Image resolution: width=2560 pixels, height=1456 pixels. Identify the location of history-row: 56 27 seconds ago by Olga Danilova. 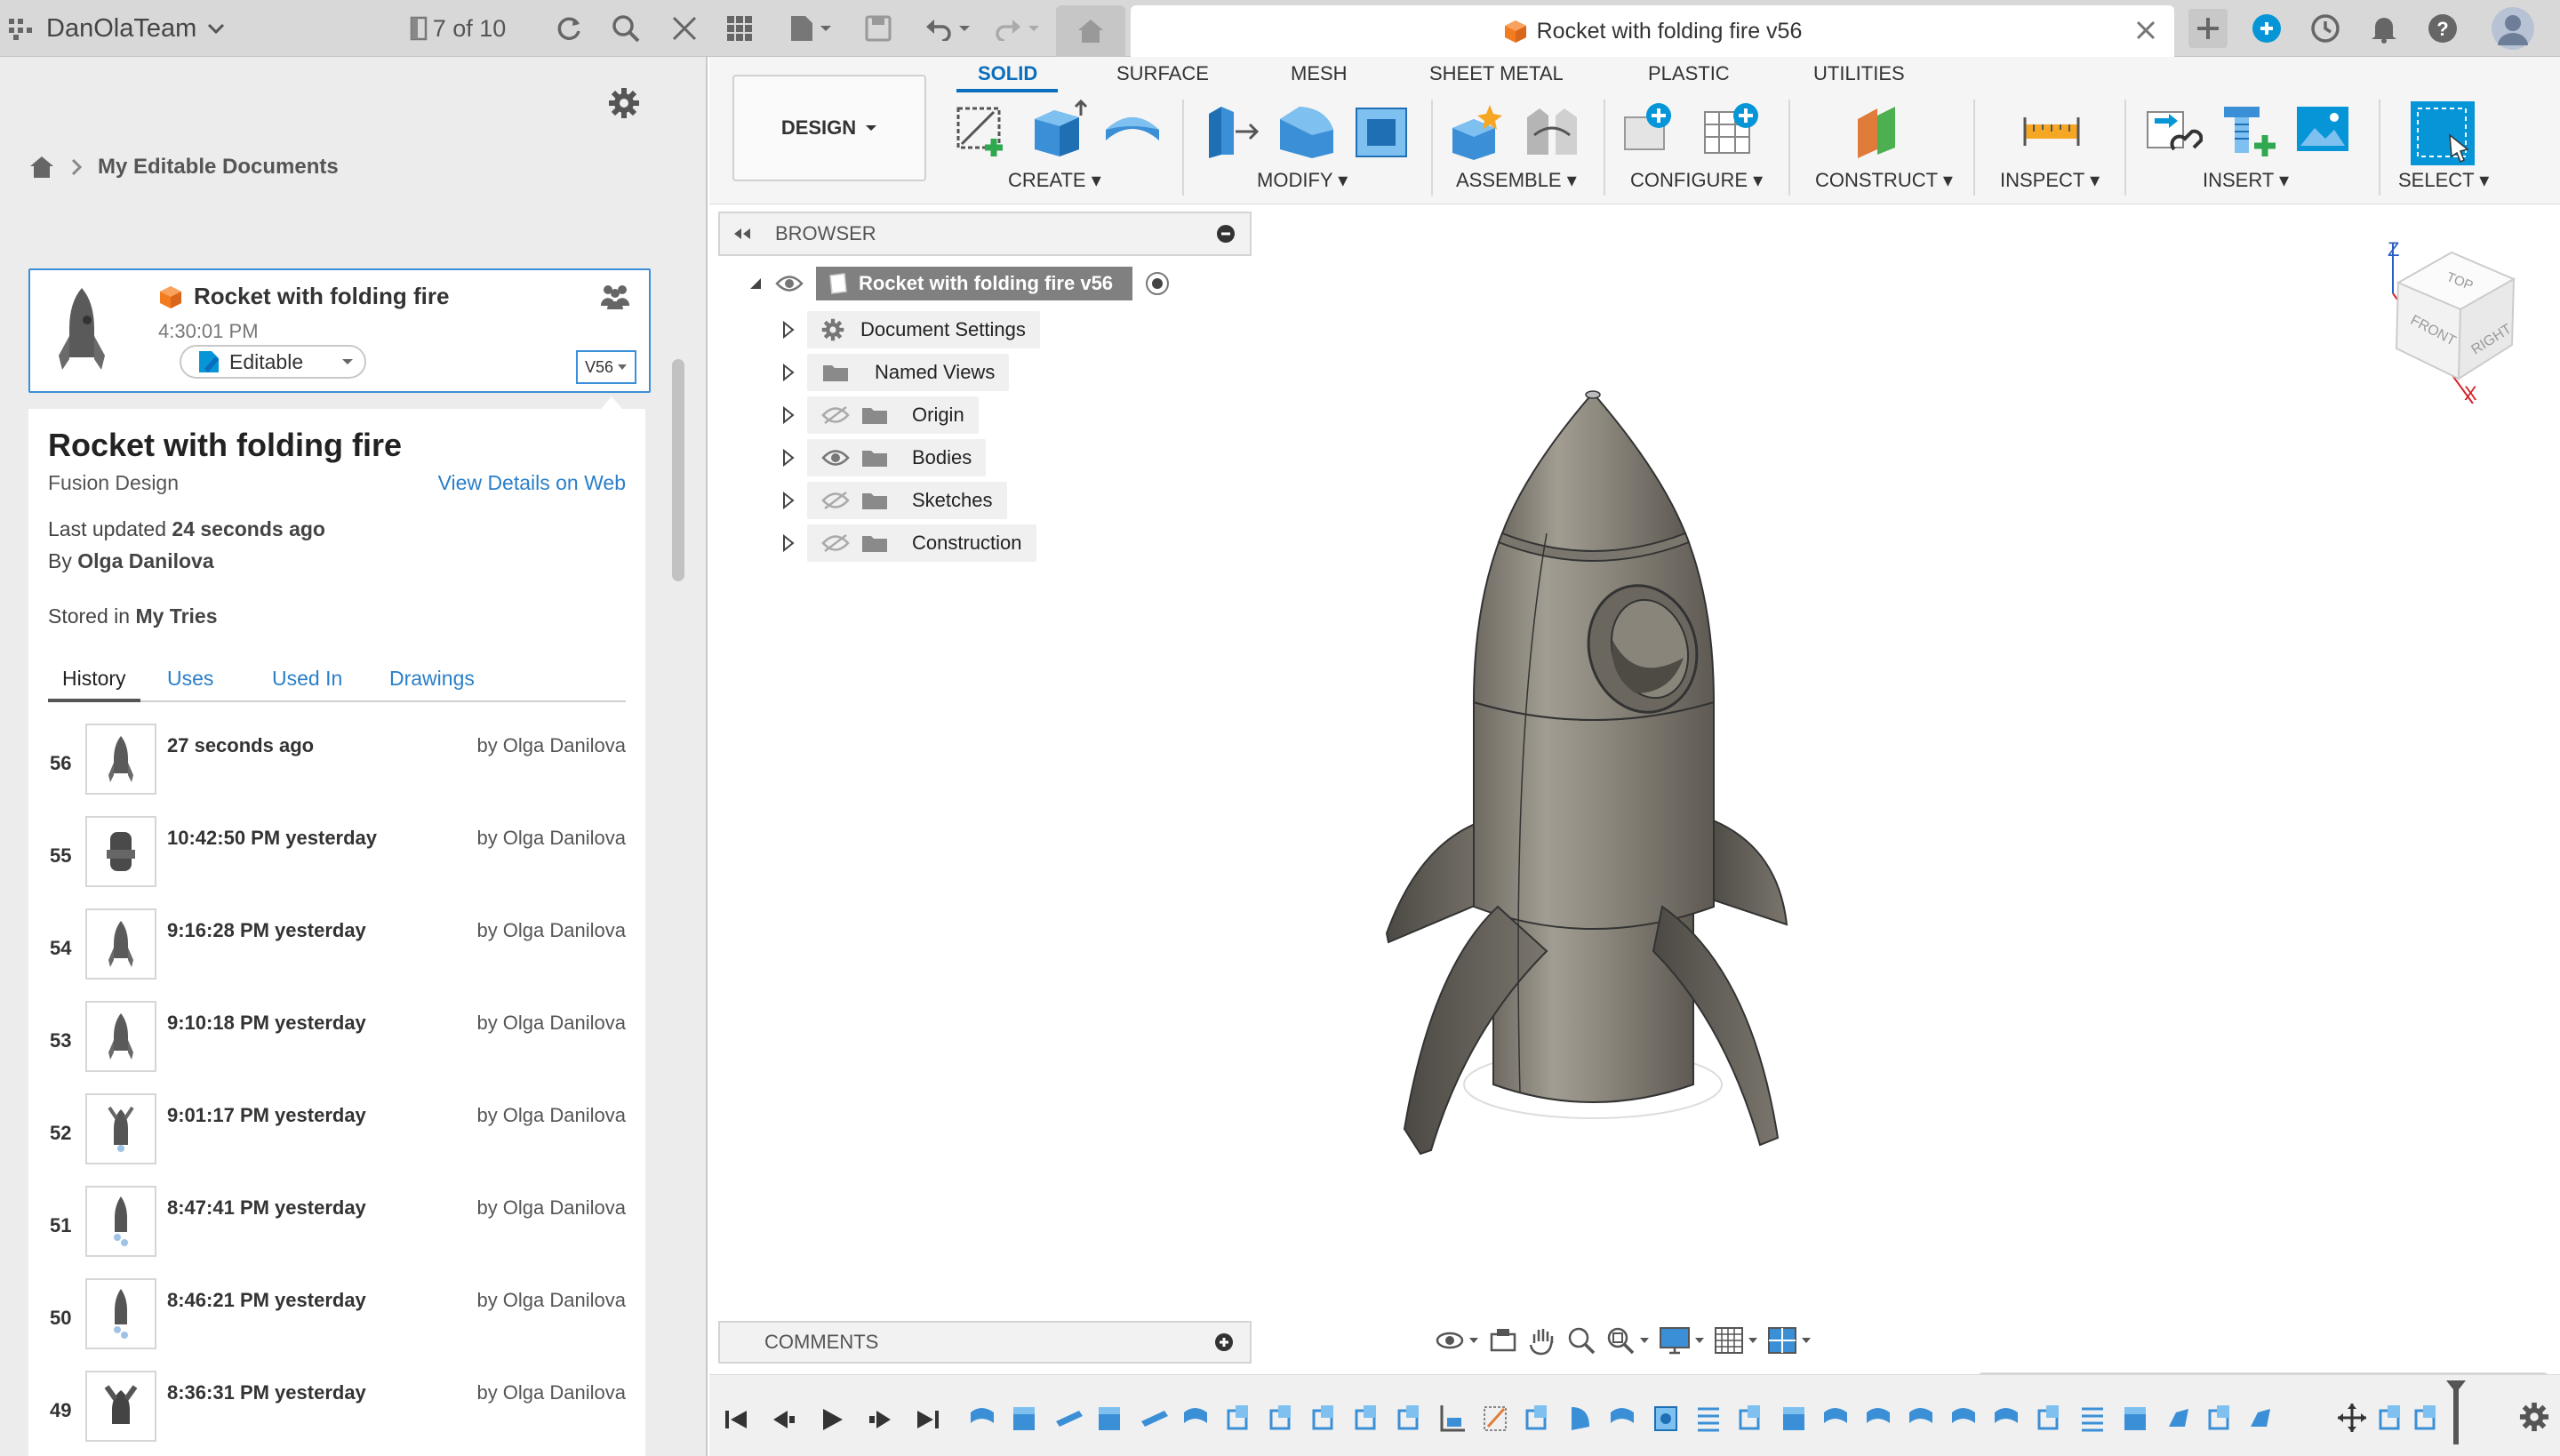
(336, 770).